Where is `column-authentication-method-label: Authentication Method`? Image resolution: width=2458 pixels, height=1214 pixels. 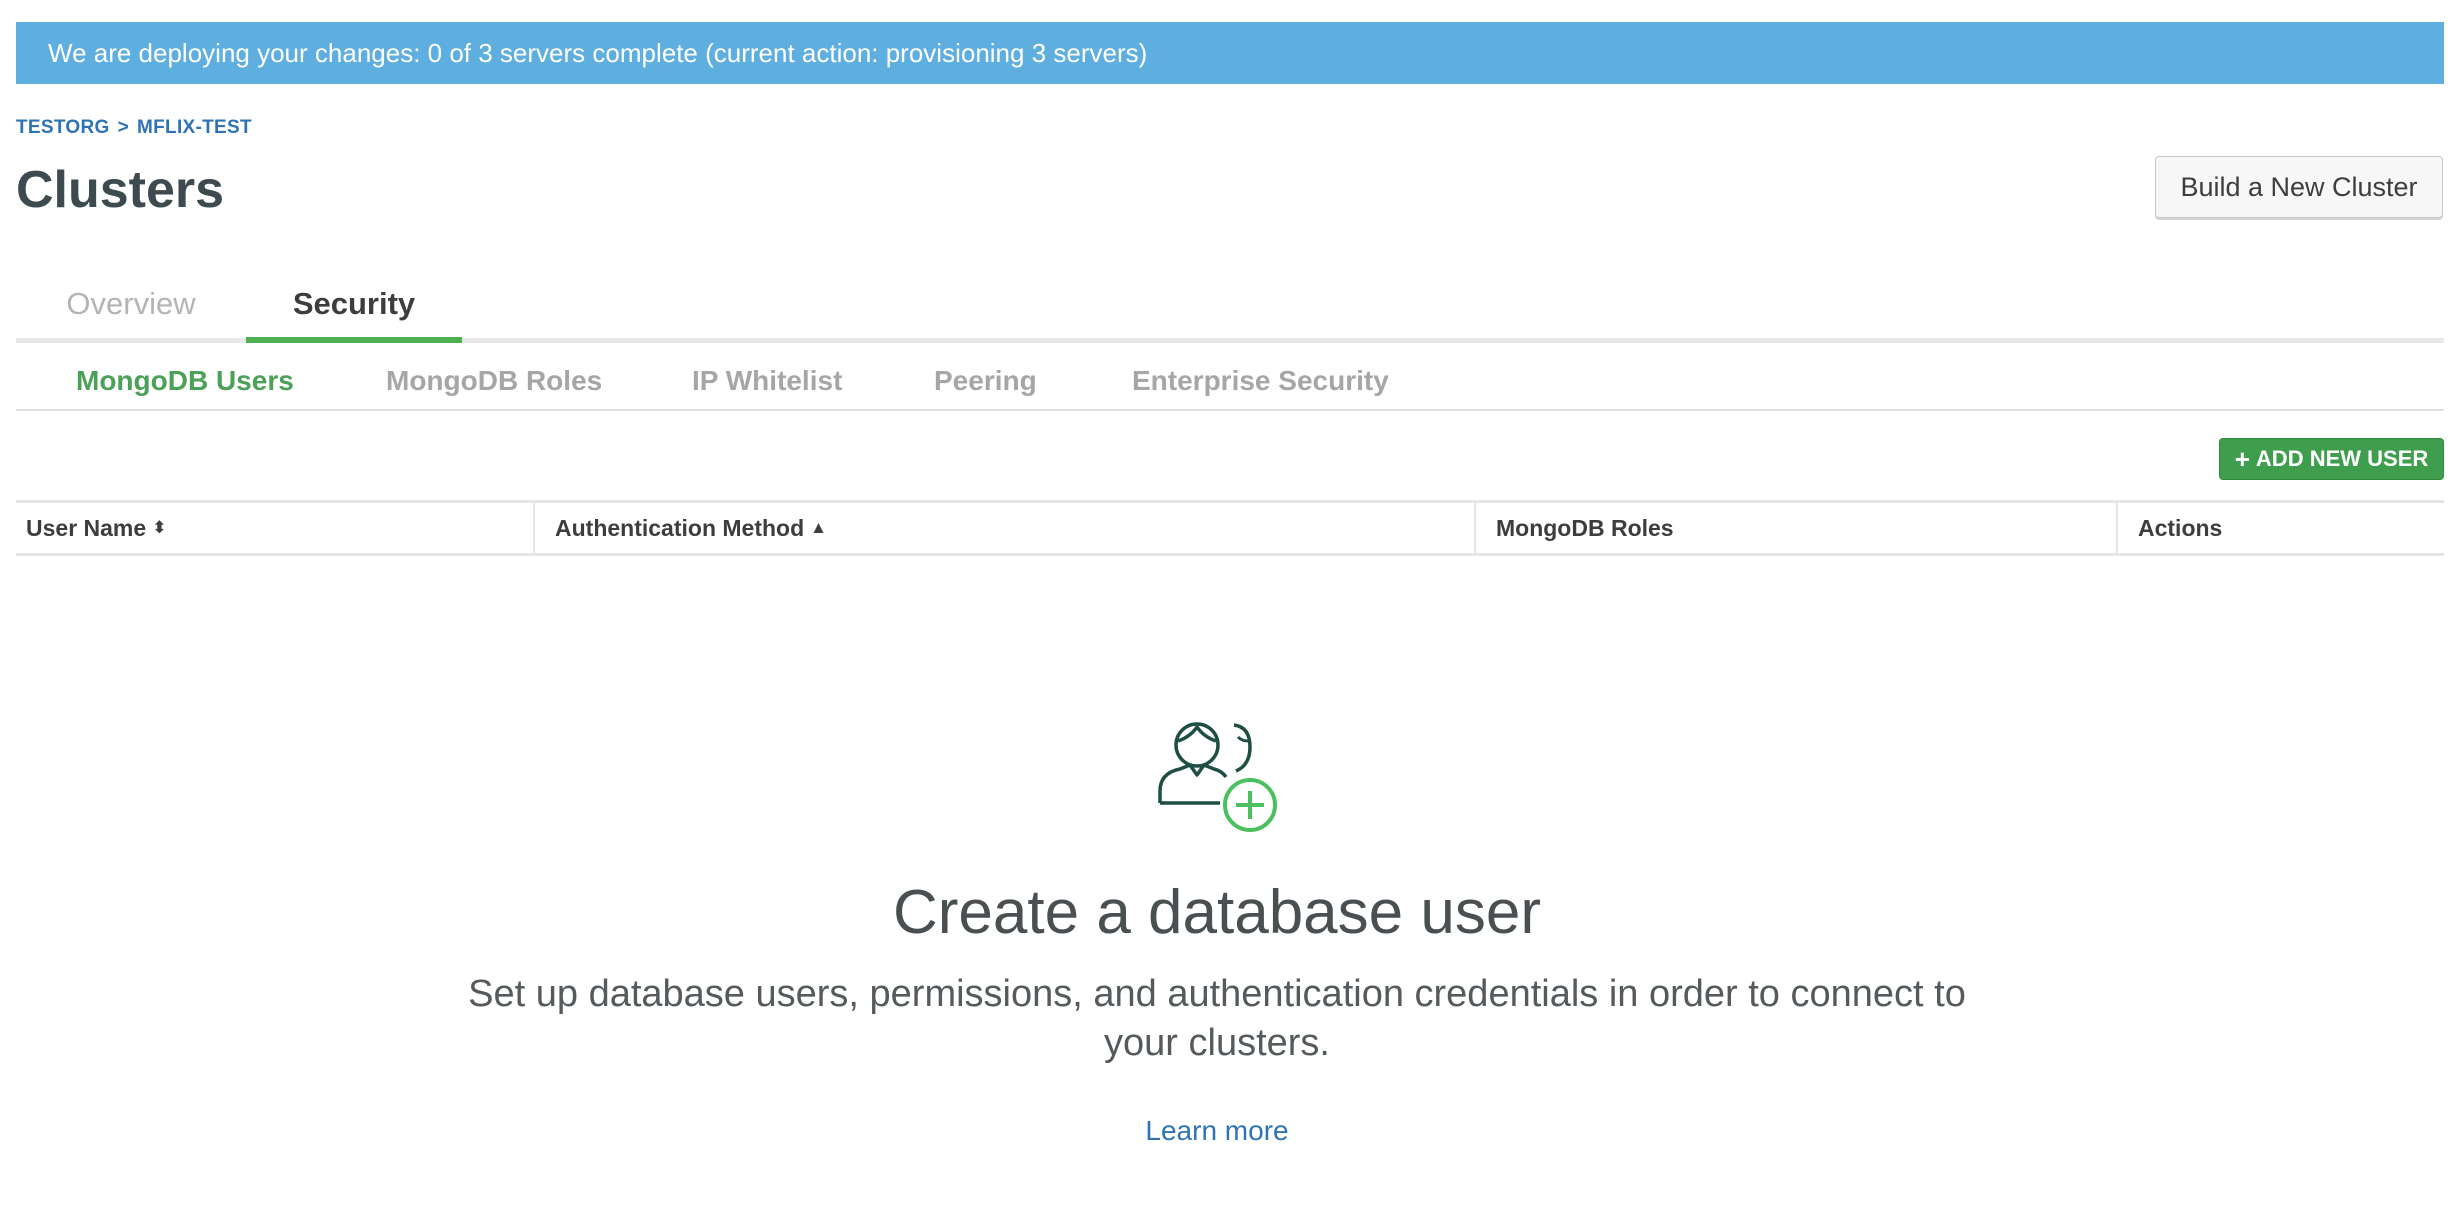
column-authentication-method-label: Authentication Method is located at coordinates (680, 527).